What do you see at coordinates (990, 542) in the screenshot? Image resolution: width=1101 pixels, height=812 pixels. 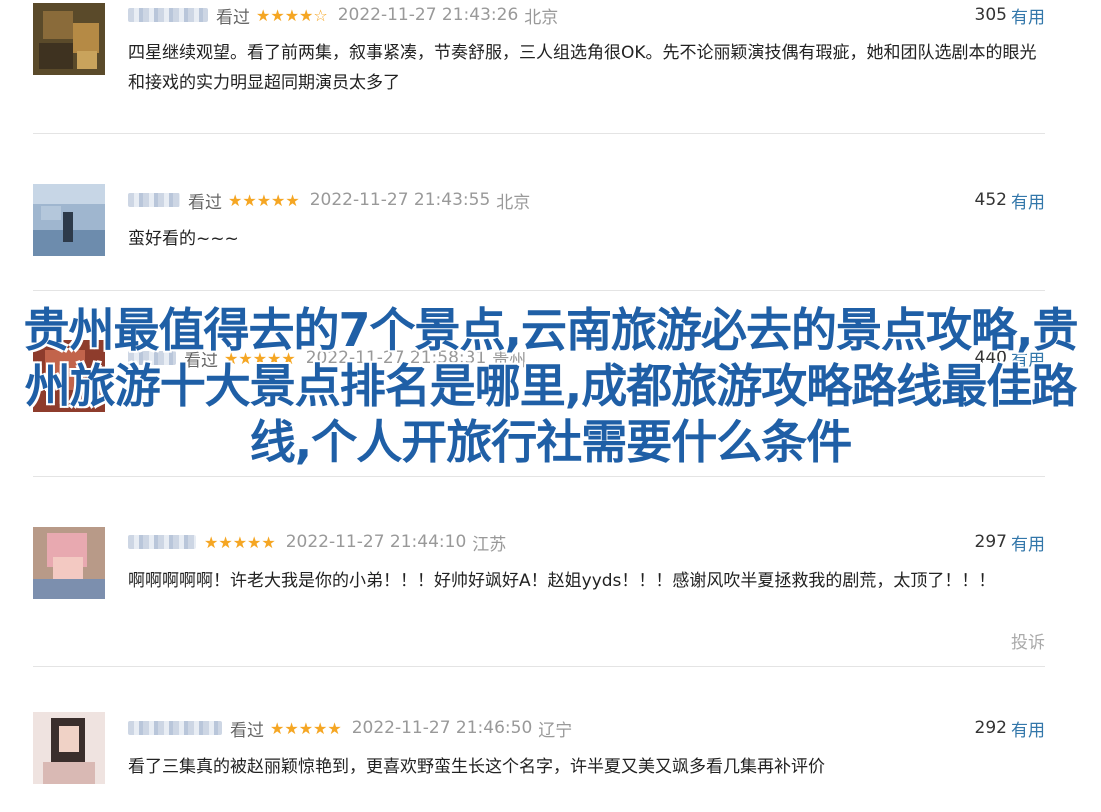 I see `useful-count: 297` at bounding box center [990, 542].